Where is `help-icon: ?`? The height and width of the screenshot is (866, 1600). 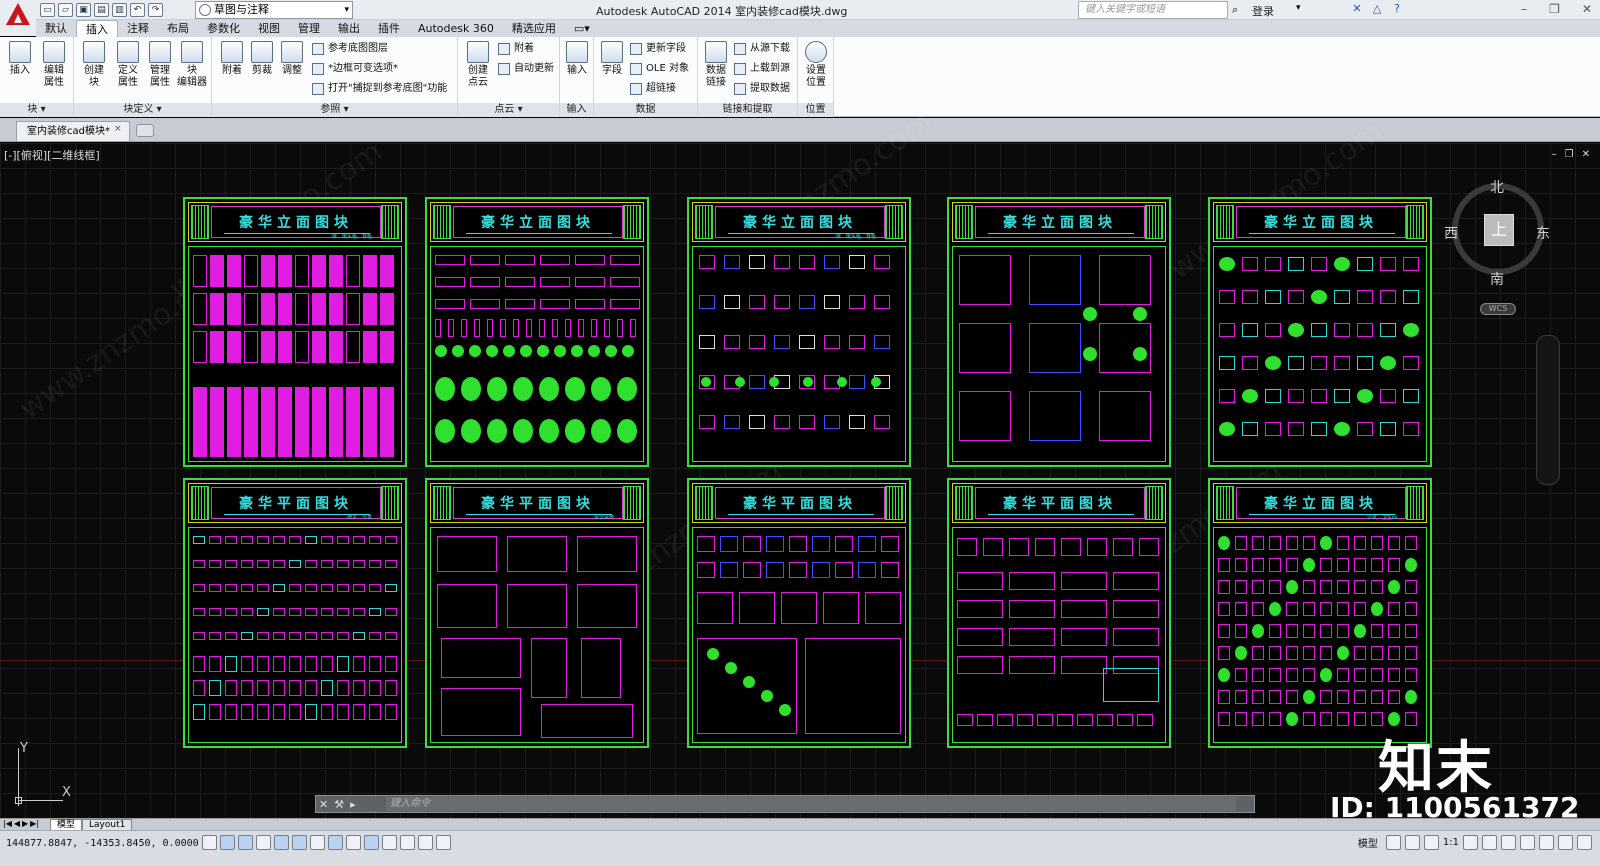 help-icon: ? is located at coordinates (1397, 9).